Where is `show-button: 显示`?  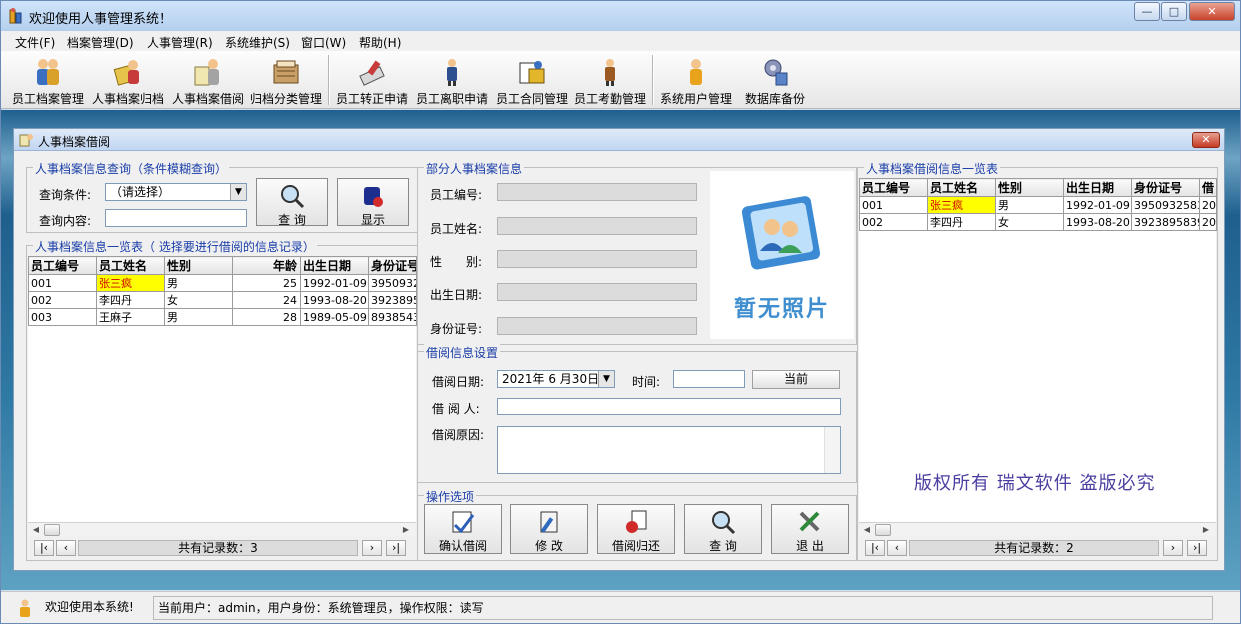
show-button: 显示 is located at coordinates (373, 202).